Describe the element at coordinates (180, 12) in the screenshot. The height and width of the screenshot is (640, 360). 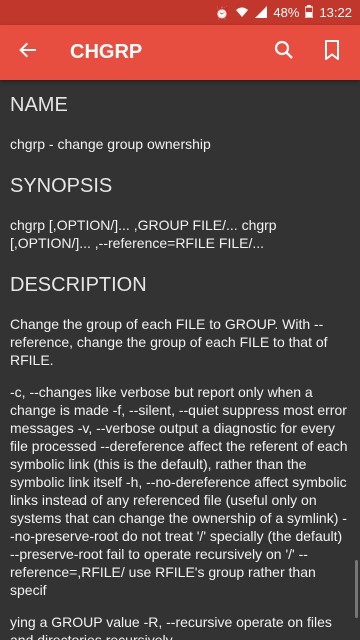
I see `status-bar: ⏰ 48% 13:22` at that location.